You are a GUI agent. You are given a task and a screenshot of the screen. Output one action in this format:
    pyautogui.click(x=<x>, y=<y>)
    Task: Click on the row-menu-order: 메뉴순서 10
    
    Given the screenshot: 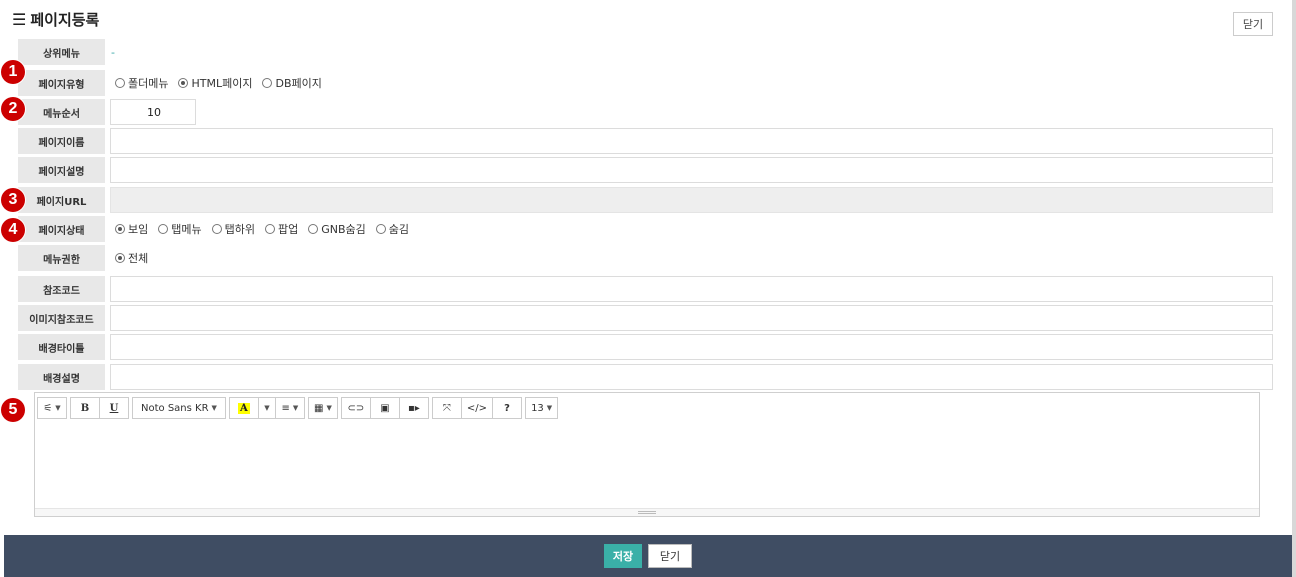 What is the action you would take?
    pyautogui.click(x=107, y=112)
    